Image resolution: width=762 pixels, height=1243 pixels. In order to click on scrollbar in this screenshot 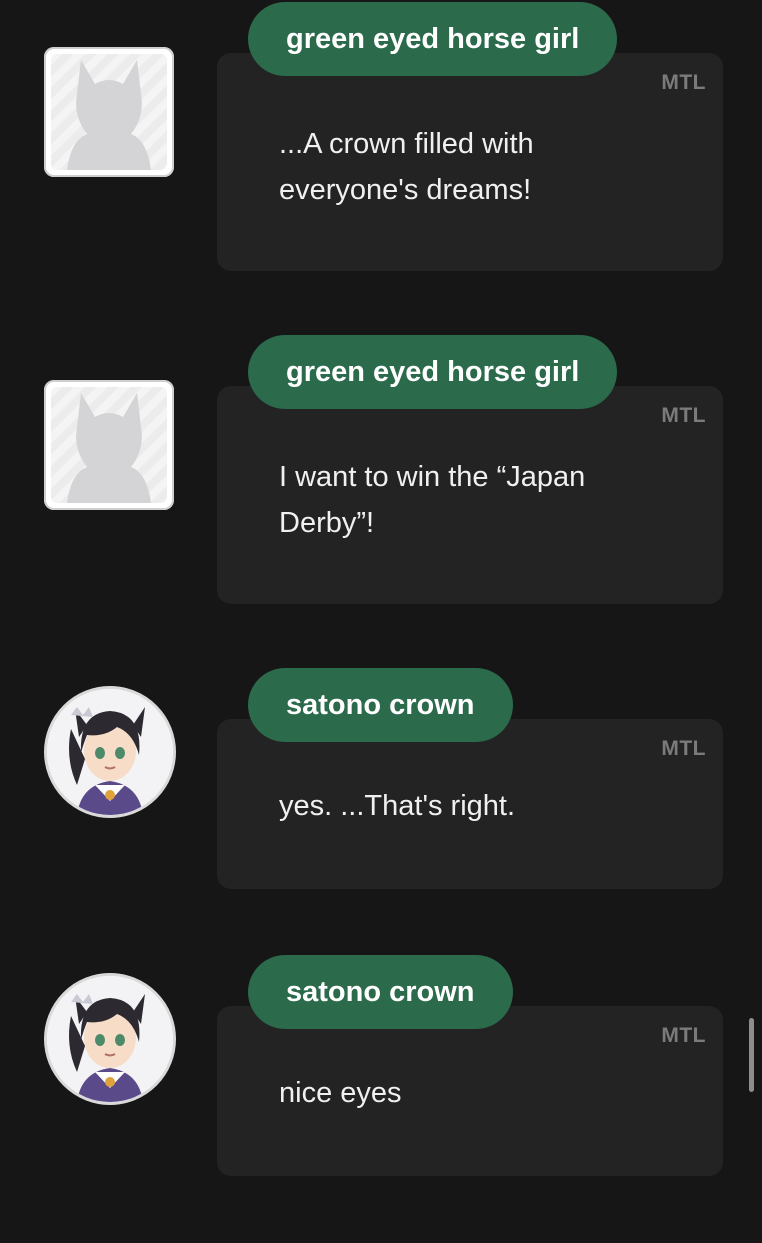, I will do `click(751, 1055)`.